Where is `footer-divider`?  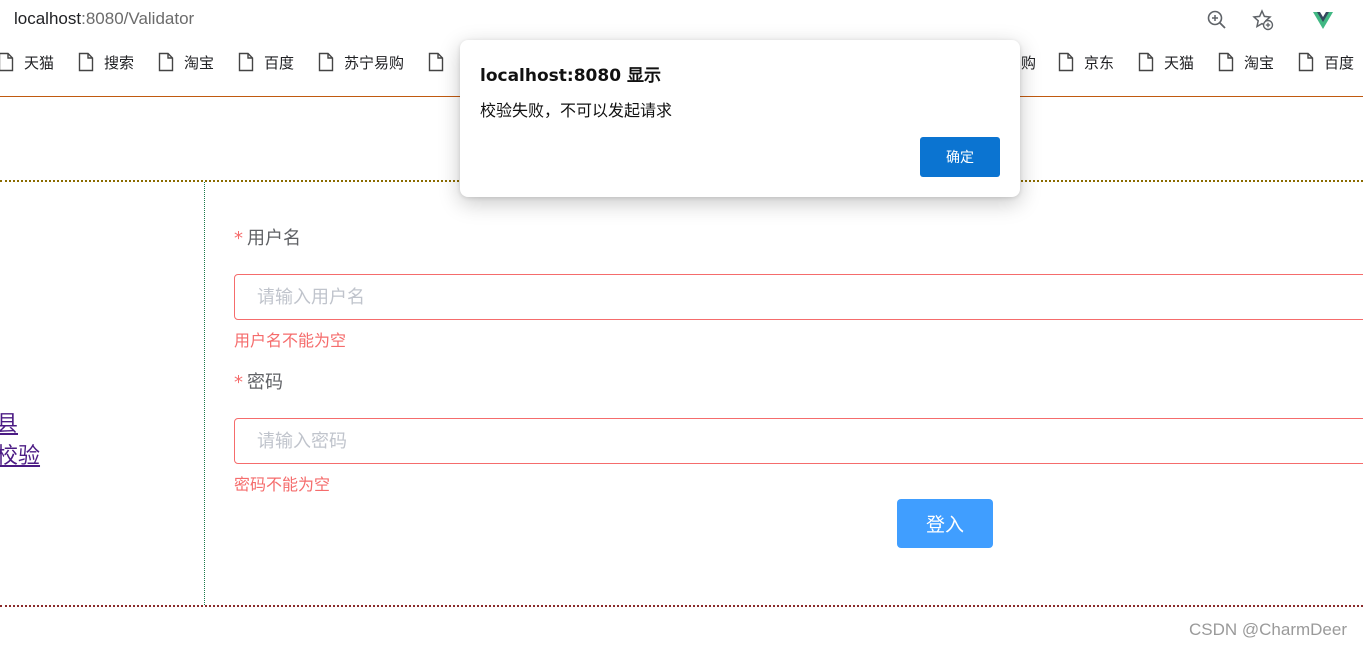
footer-divider is located at coordinates (681, 606).